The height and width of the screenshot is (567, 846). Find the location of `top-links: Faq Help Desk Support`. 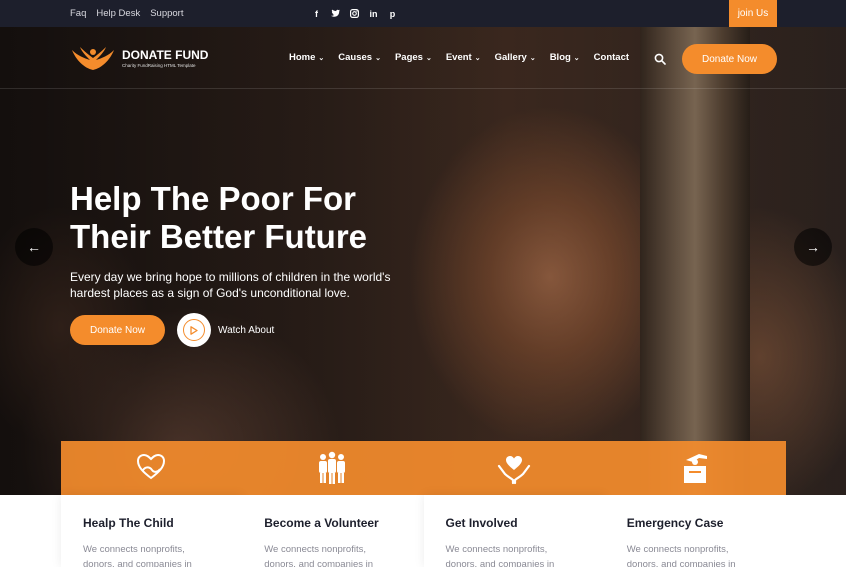

top-links: Faq Help Desk Support is located at coordinates (126, 13).